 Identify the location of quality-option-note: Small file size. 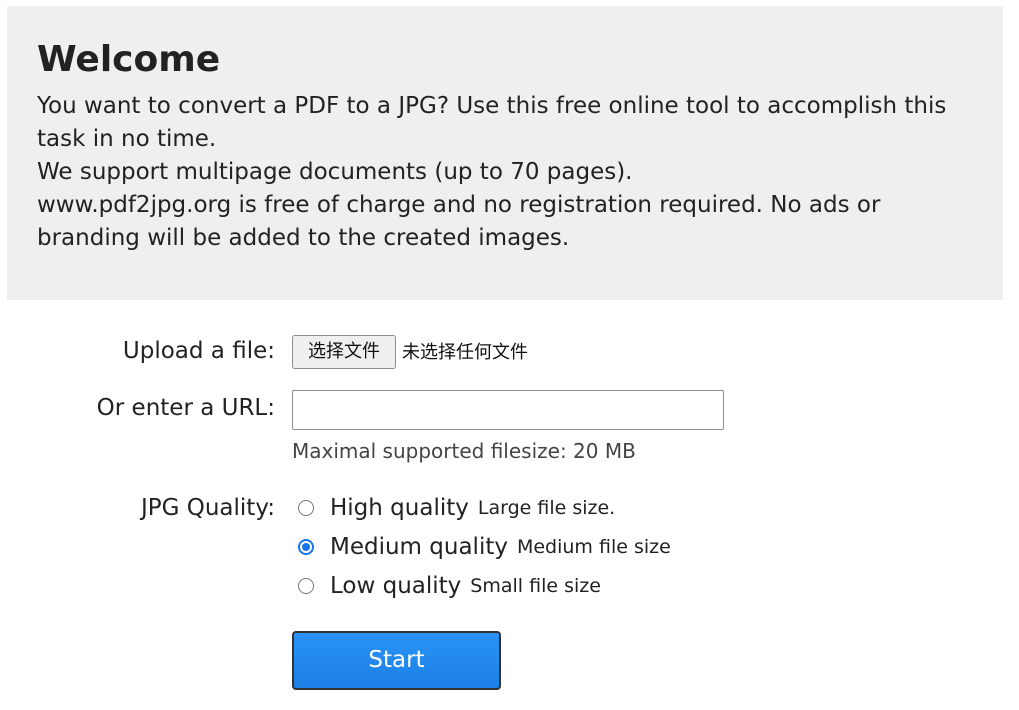
(535, 586).